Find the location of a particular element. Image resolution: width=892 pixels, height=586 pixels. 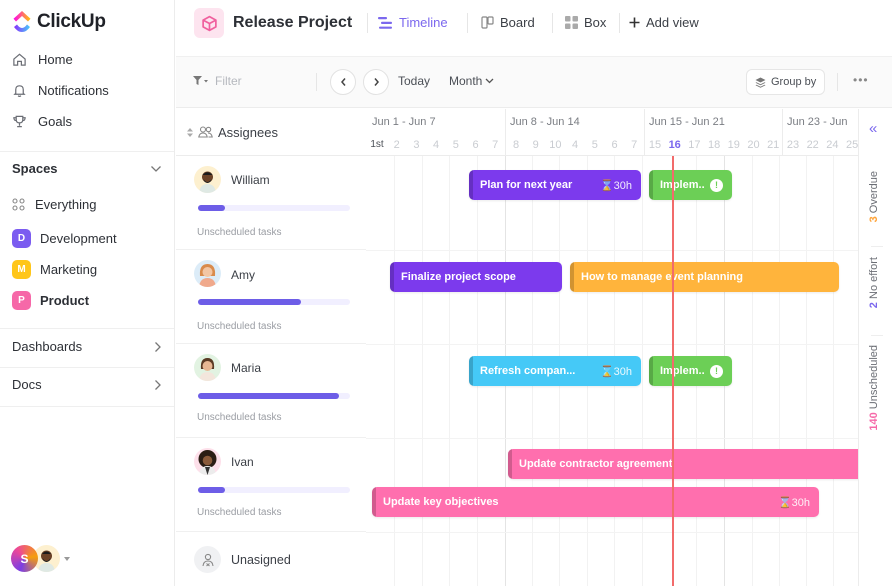

sidebar-docs: Docs is located at coordinates (87, 384).